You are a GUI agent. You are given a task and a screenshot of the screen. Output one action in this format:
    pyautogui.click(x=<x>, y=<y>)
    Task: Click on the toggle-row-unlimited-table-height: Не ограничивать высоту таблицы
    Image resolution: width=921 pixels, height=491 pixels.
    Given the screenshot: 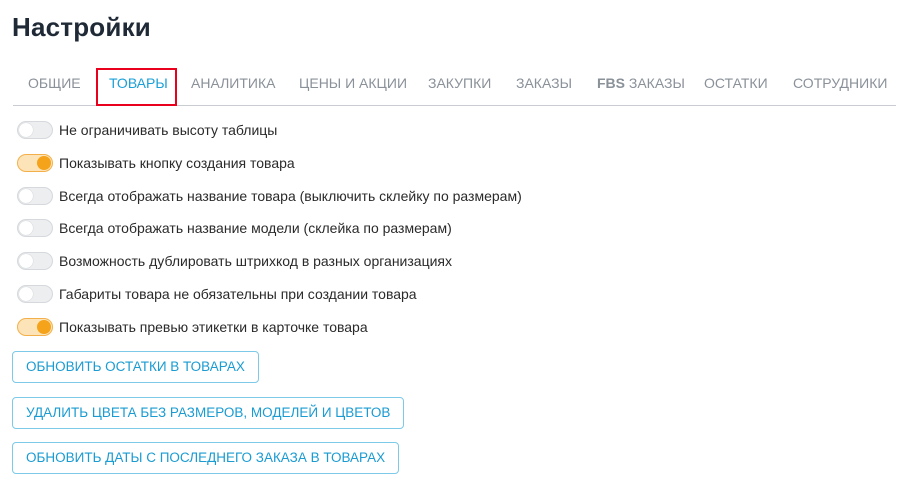 What is the action you would take?
    pyautogui.click(x=147, y=130)
    